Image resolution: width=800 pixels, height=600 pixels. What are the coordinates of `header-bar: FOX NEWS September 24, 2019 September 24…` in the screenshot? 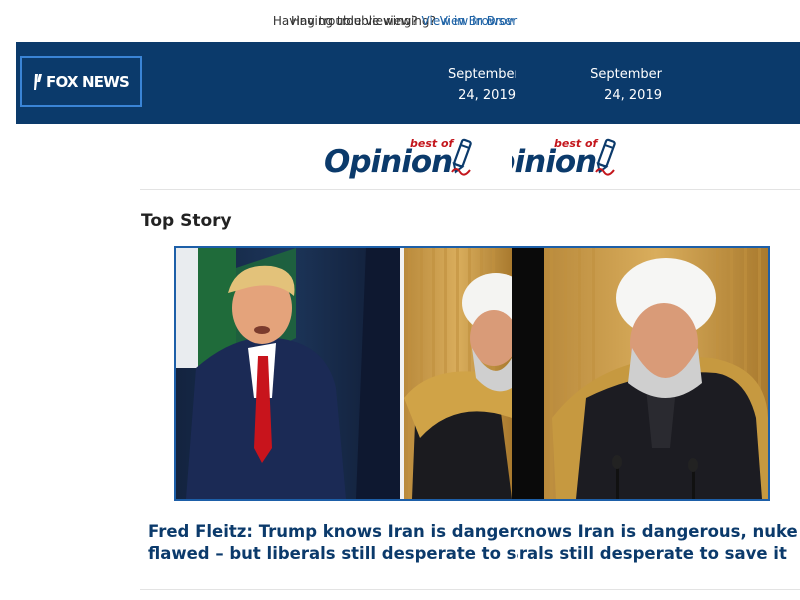 It's located at (408, 83).